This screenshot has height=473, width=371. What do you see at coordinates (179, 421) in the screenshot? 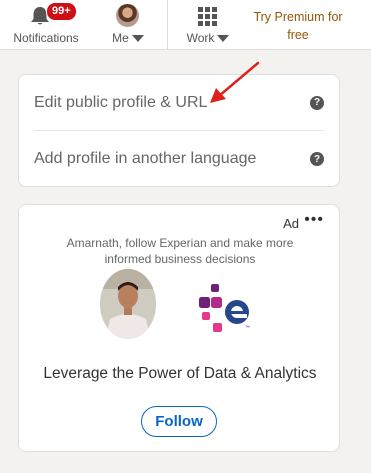
I see `follow-button: Follow` at bounding box center [179, 421].